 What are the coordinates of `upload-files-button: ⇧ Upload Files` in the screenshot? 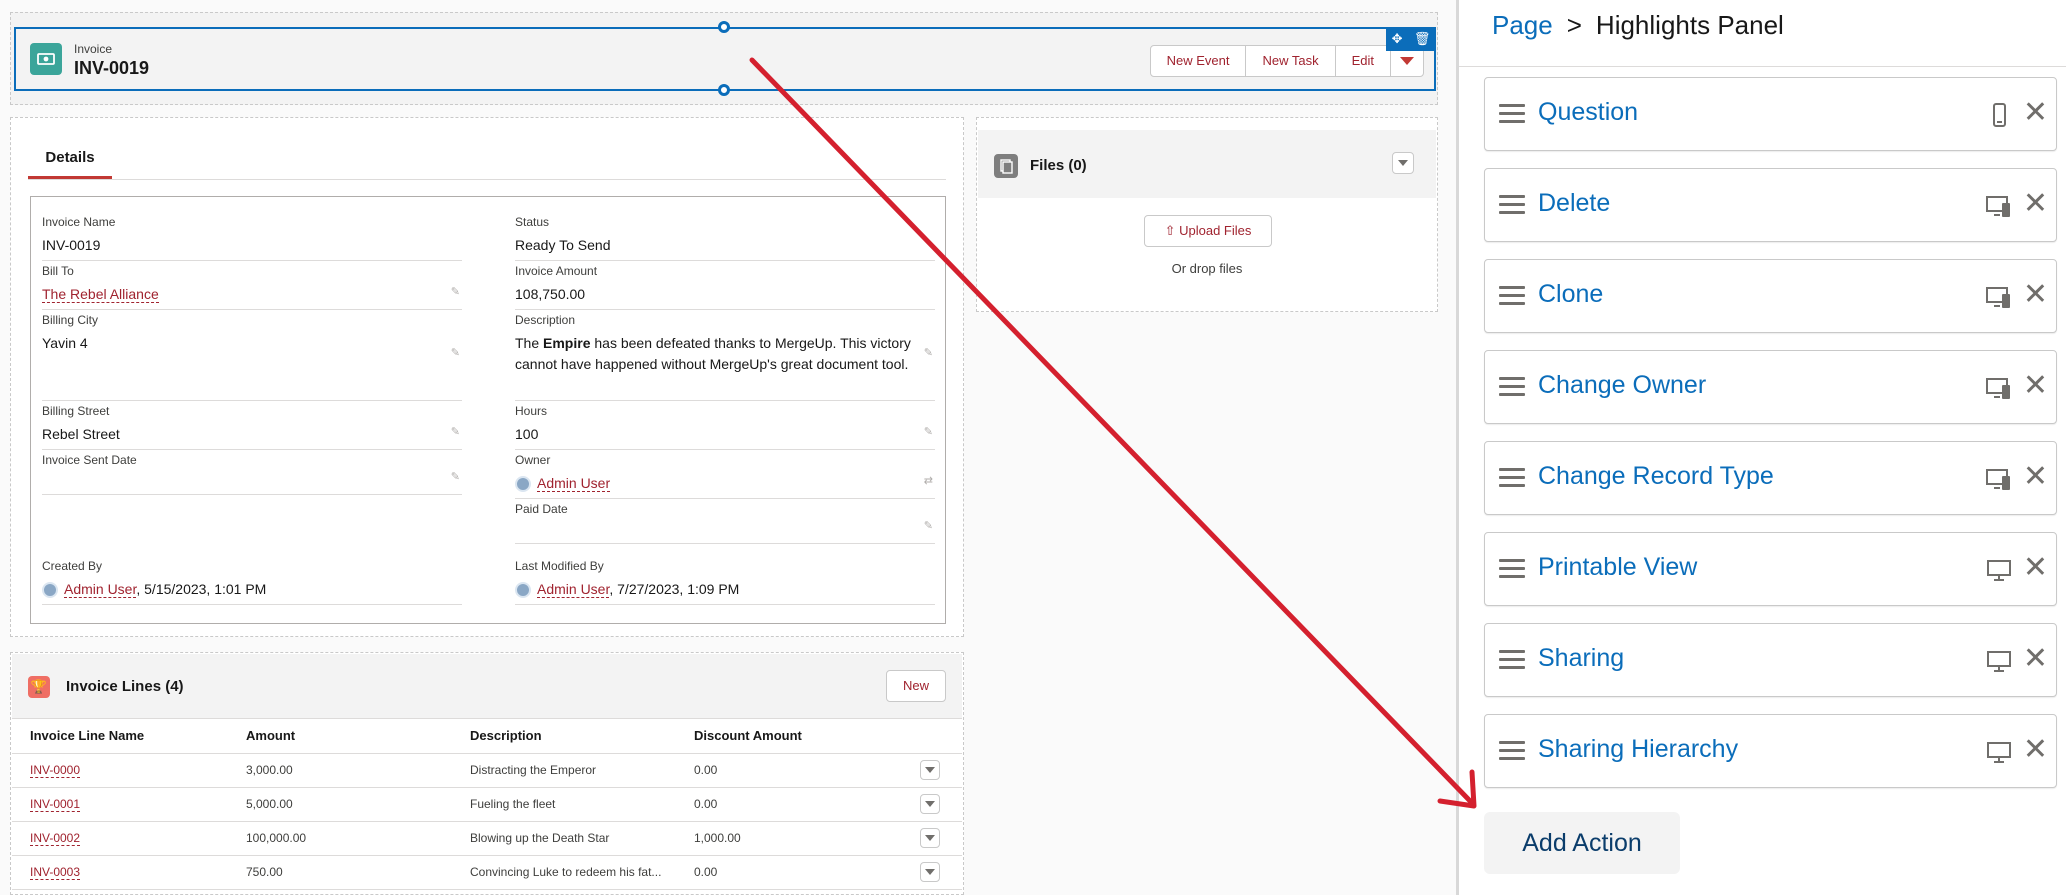 It's located at (1208, 231).